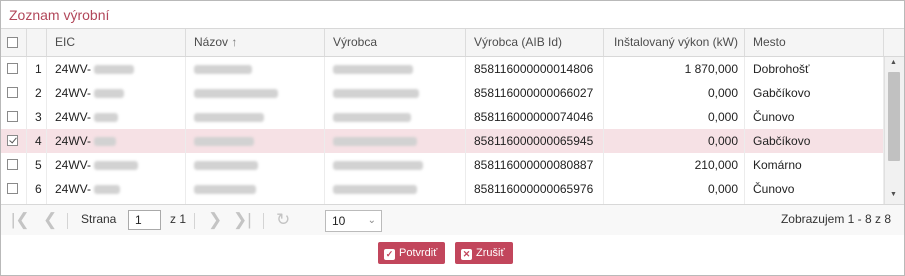 This screenshot has height=276, width=905. What do you see at coordinates (37, 141) in the screenshot?
I see `row-number: 4` at bounding box center [37, 141].